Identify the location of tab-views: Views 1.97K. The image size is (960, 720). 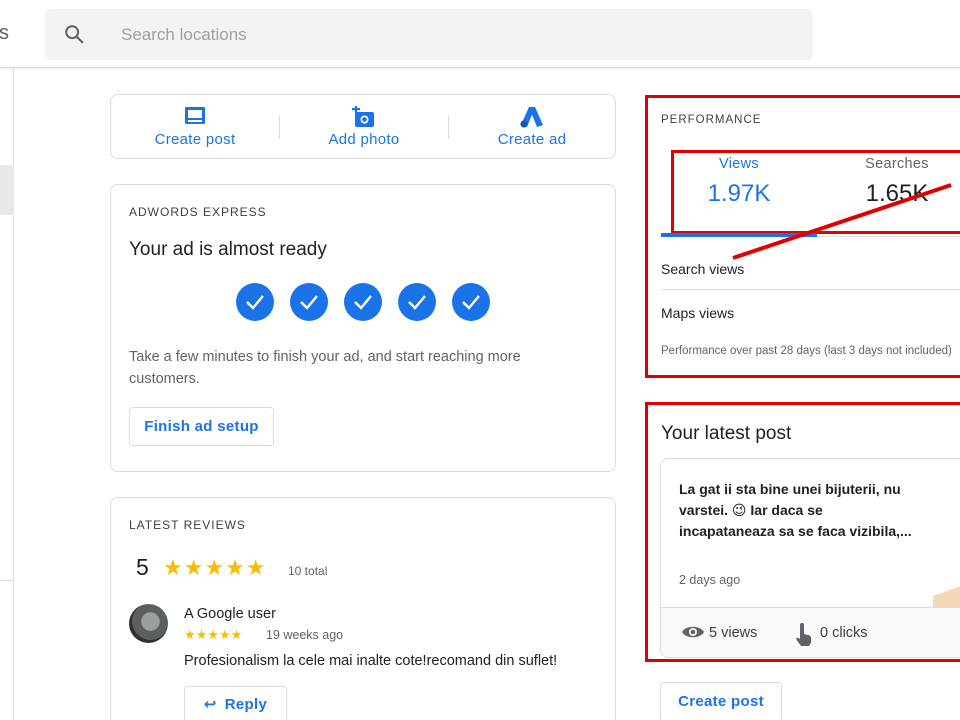
(739, 182).